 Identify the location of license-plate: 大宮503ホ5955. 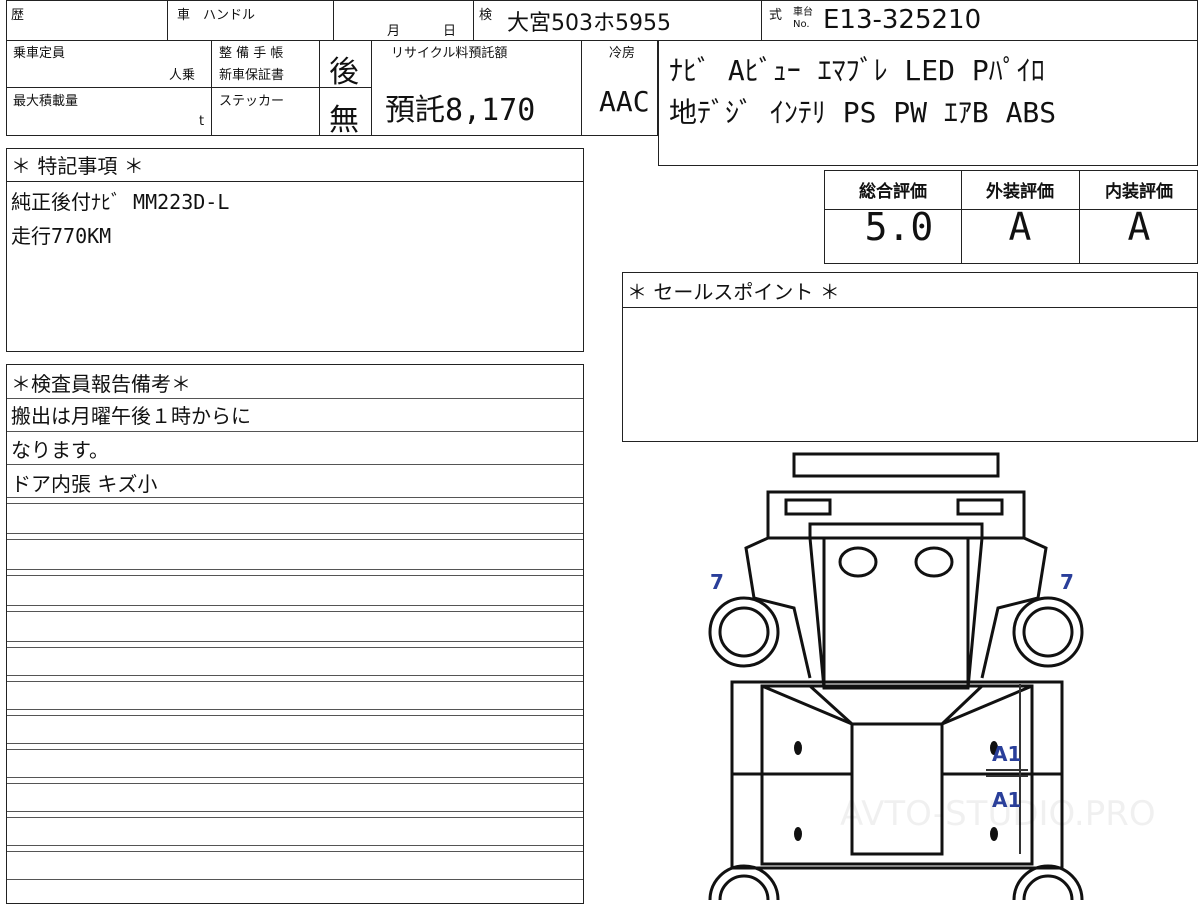
(589, 23).